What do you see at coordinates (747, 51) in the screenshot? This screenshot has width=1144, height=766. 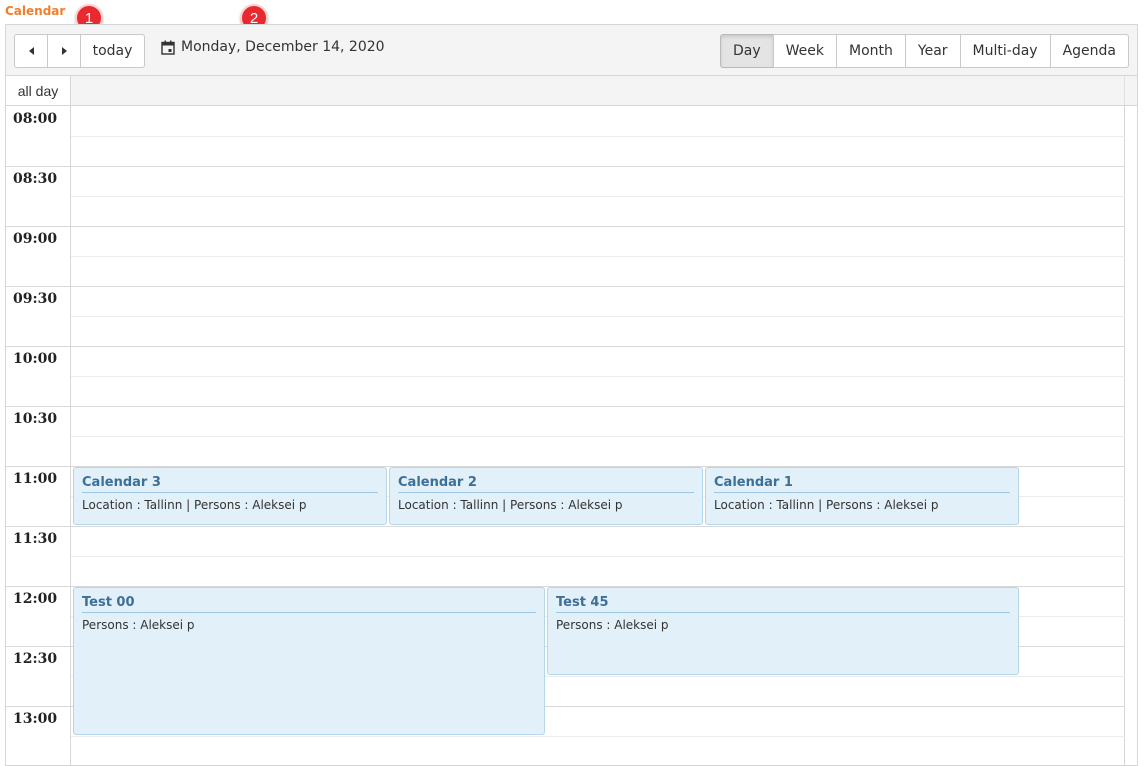 I see `view-day-button: Day` at bounding box center [747, 51].